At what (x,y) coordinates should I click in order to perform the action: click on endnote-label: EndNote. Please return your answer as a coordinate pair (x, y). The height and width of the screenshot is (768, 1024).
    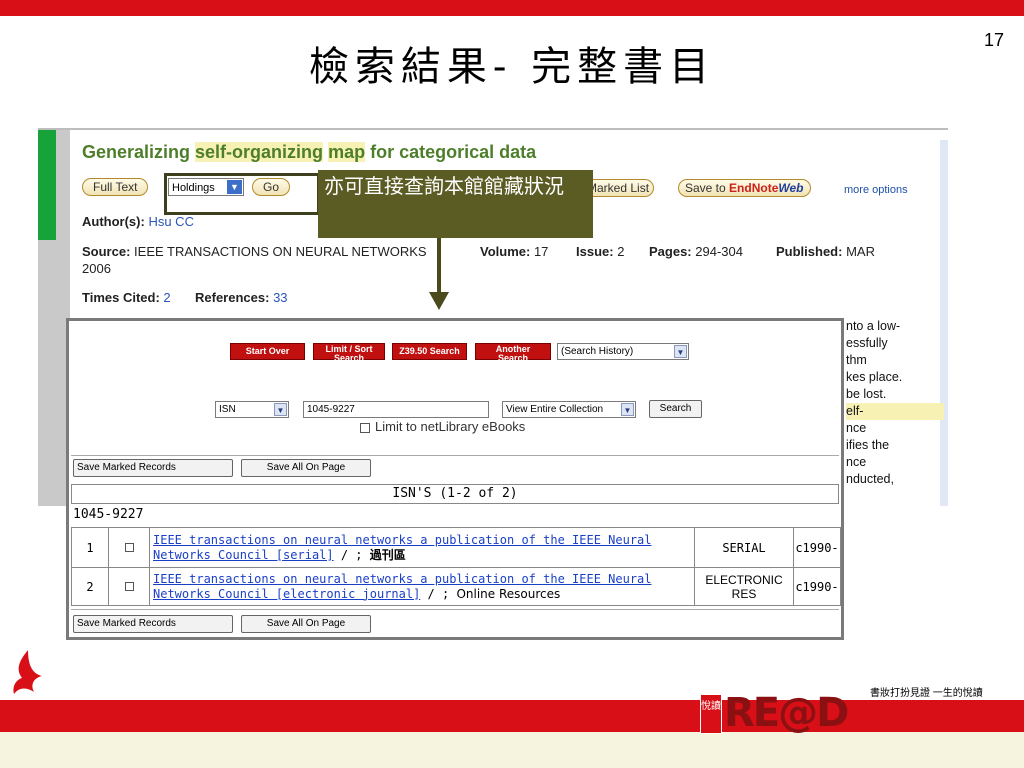
    Looking at the image, I should click on (754, 188).